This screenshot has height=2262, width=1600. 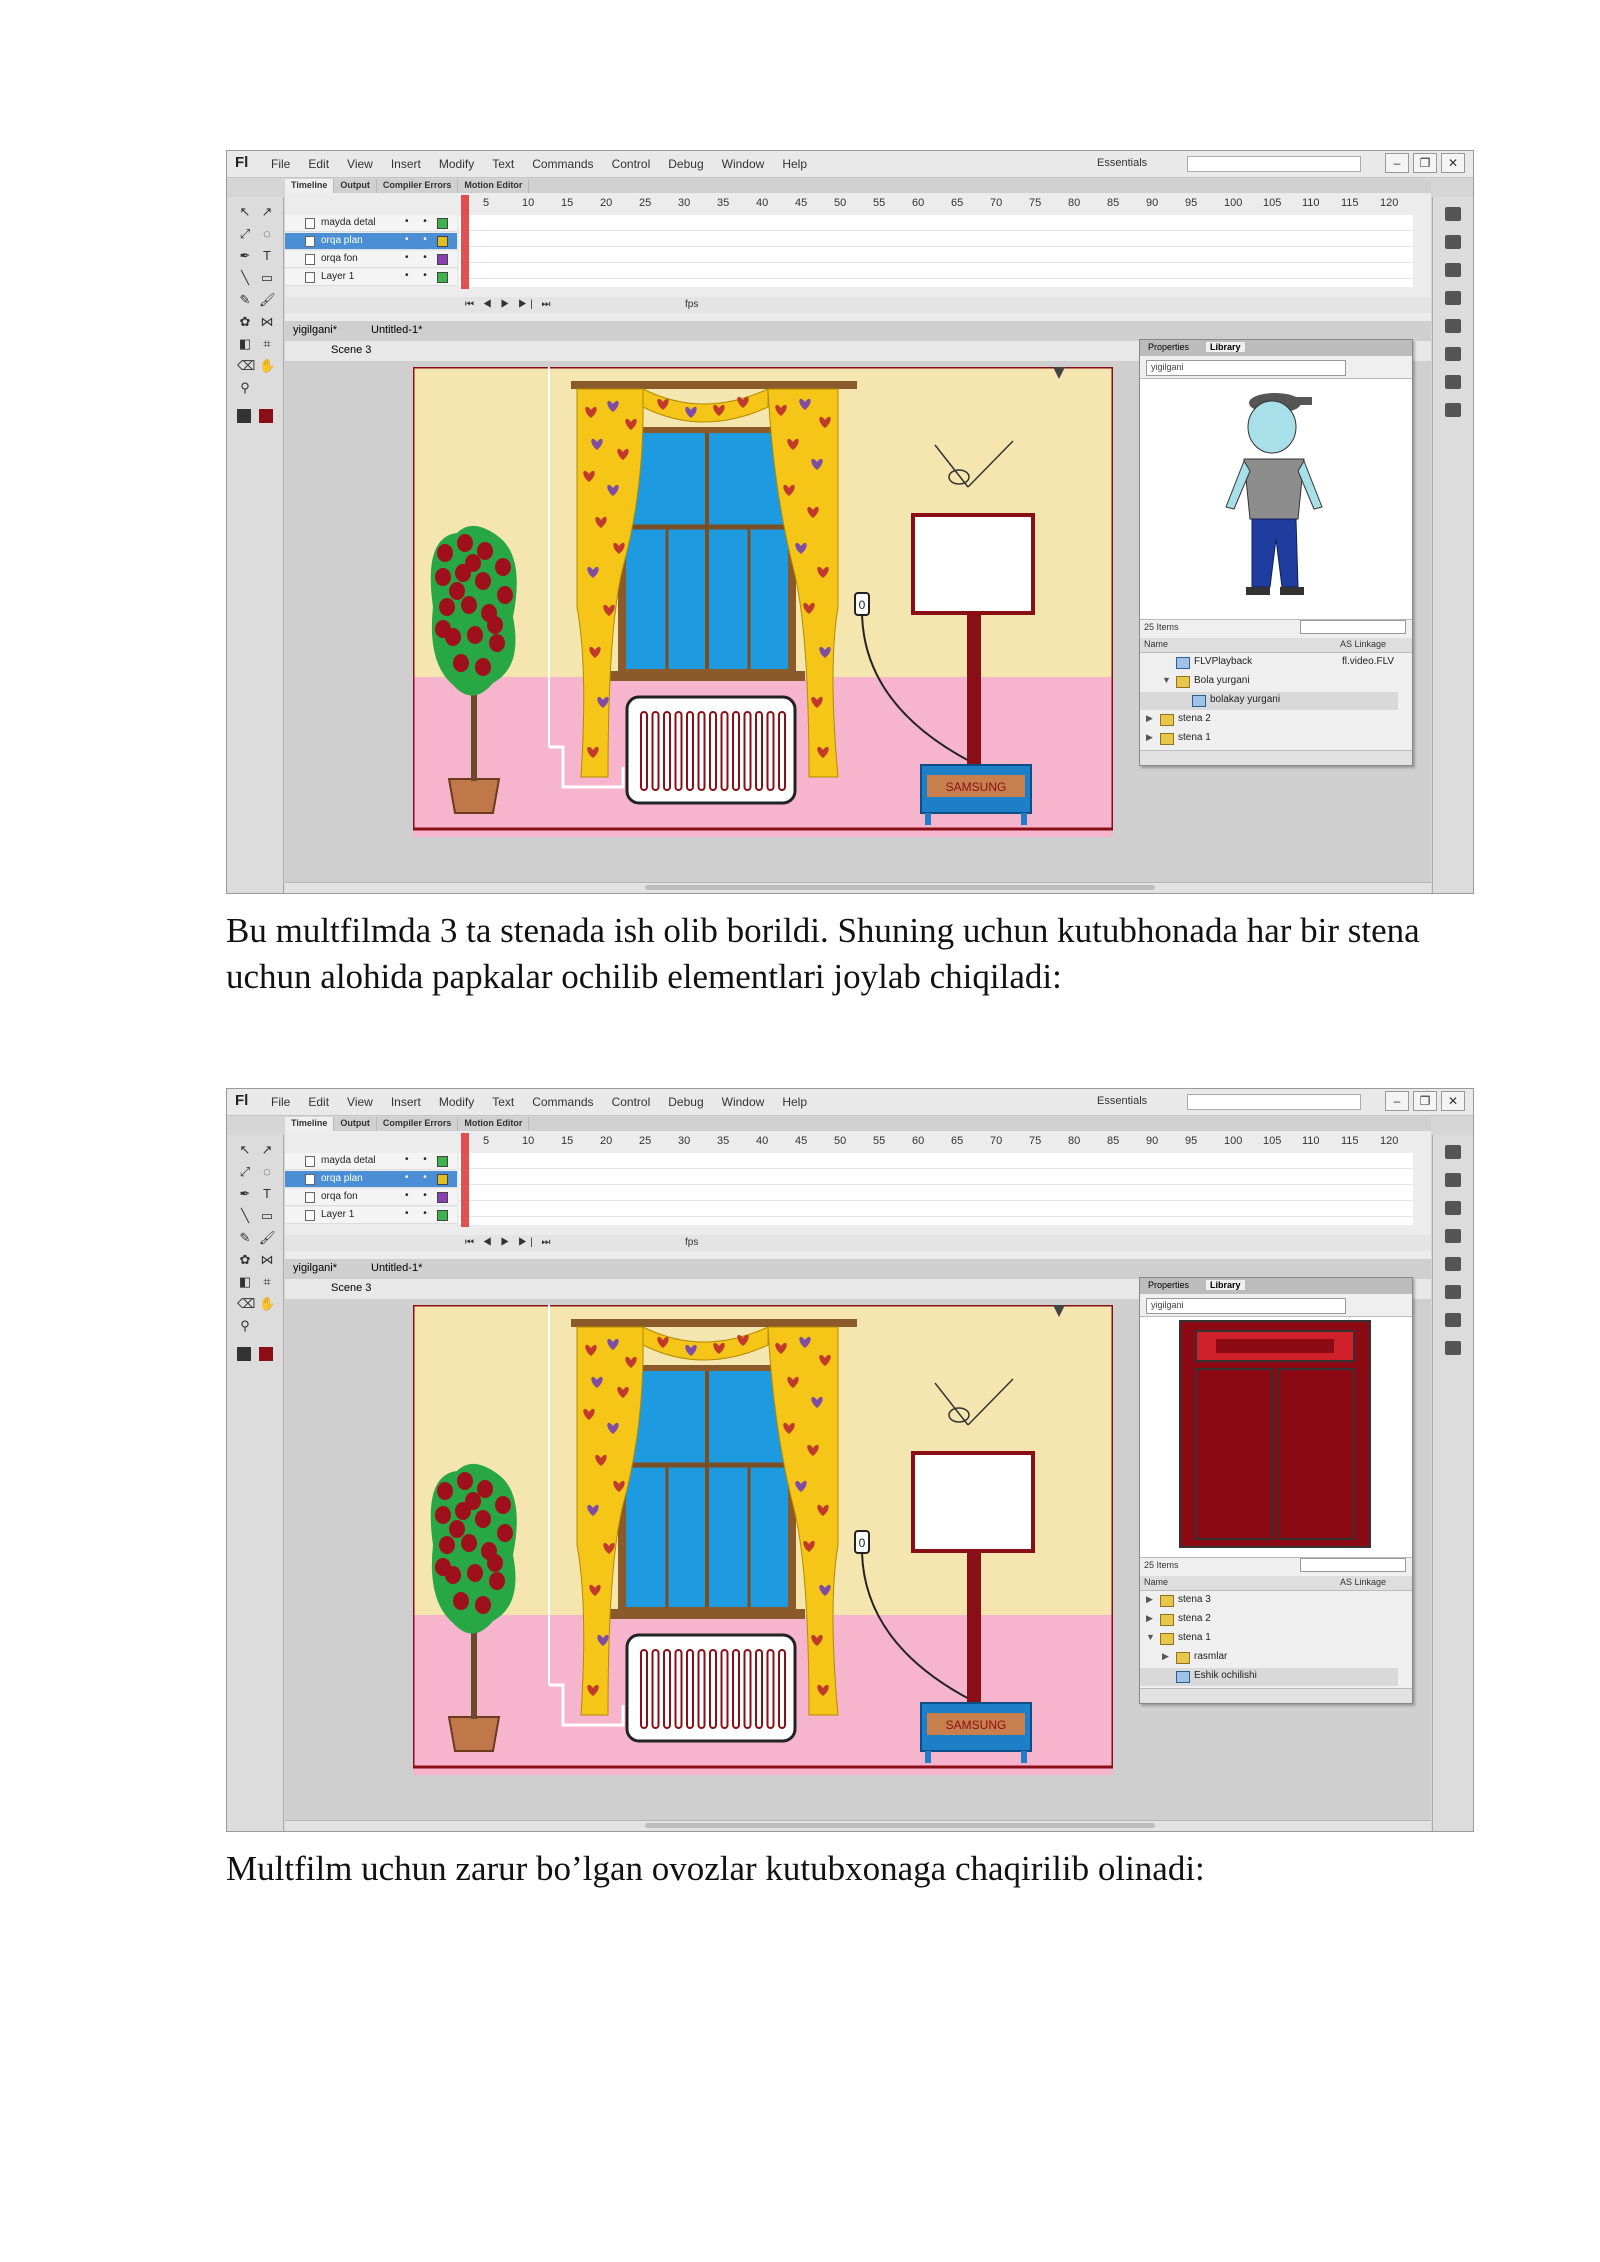 What do you see at coordinates (1453, 1264) in the screenshot?
I see `transform-icon` at bounding box center [1453, 1264].